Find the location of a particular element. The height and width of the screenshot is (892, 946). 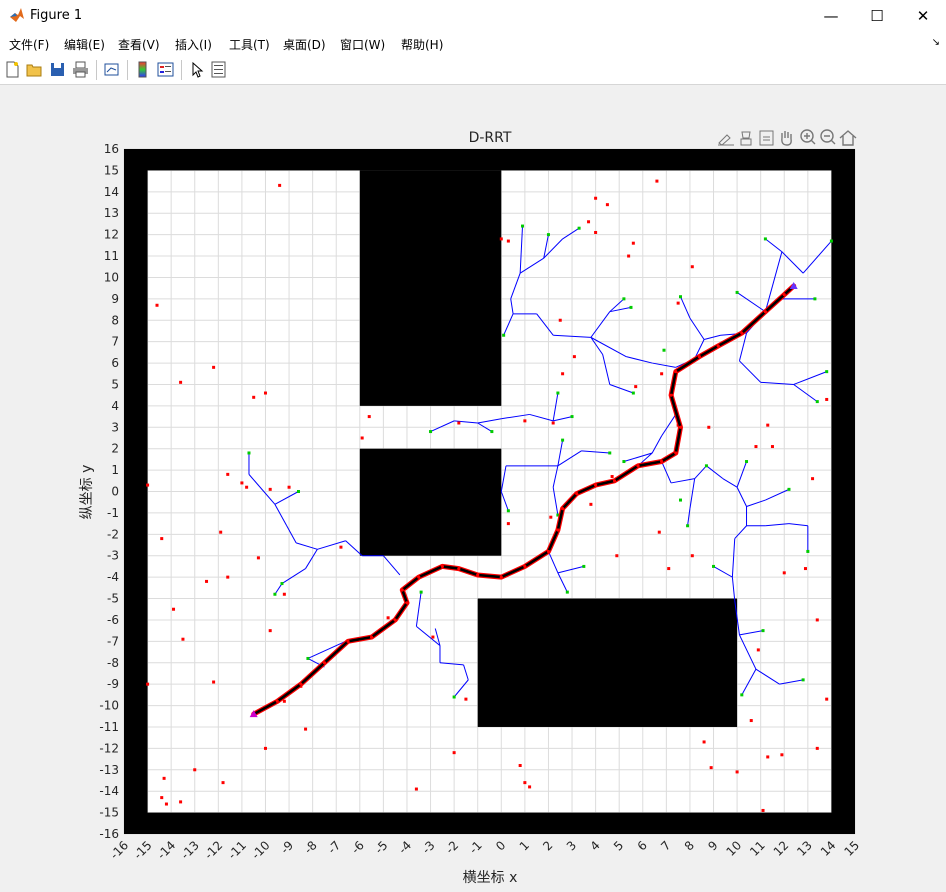

link-plot-icon is located at coordinates (111, 69).